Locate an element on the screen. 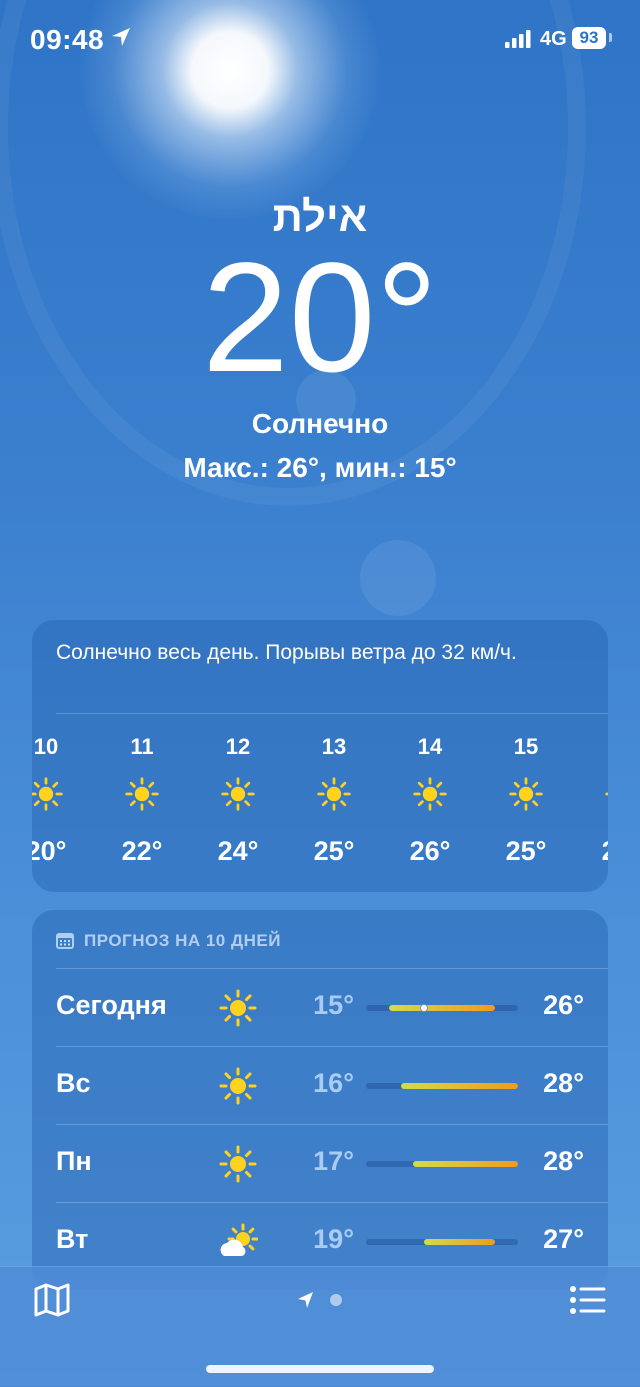  divider is located at coordinates (332, 713).